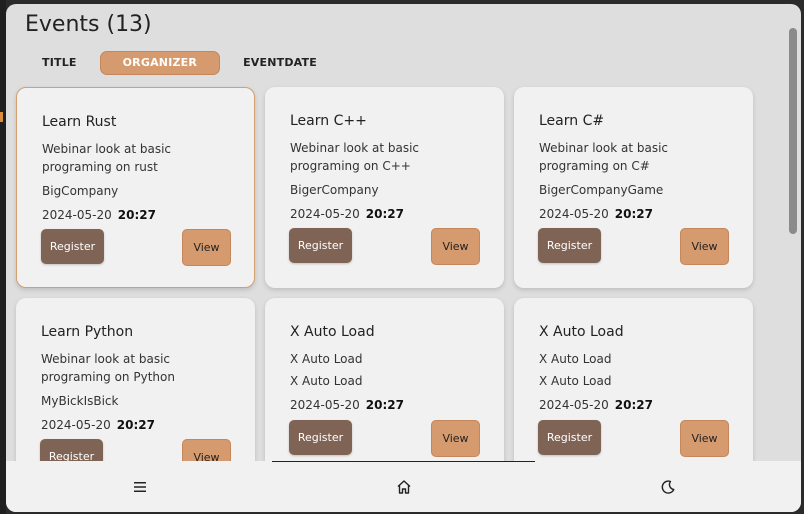  Describe the element at coordinates (334, 190) in the screenshot. I see `event-organizer: BigerCompany` at that location.